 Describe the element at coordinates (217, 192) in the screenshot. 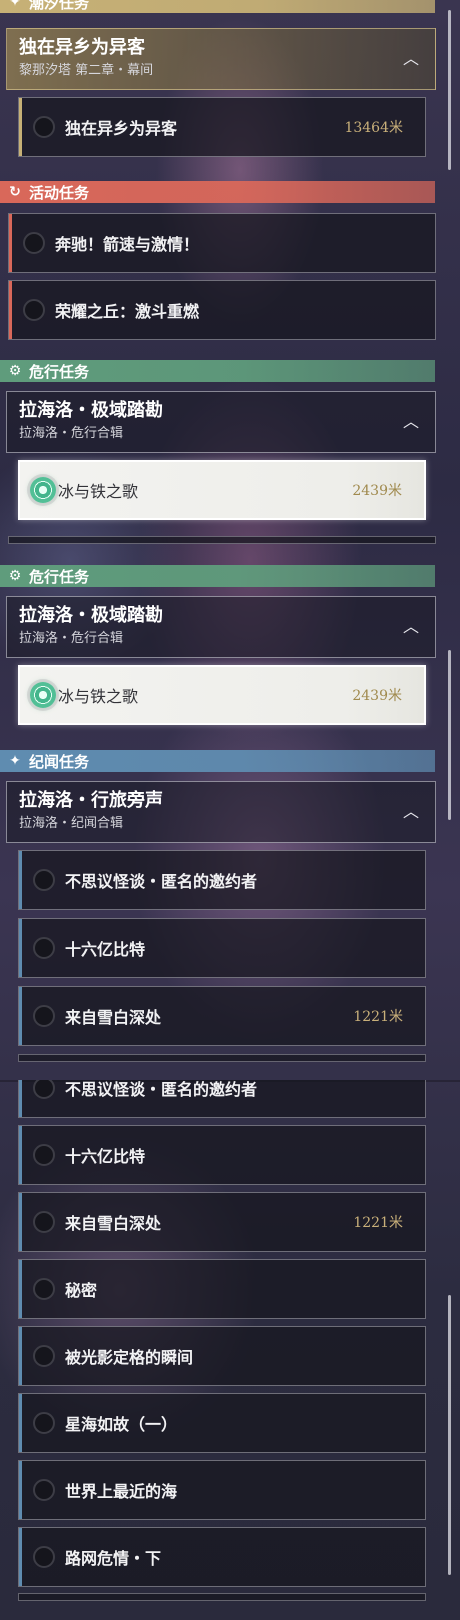

I see `category-header-event: ↻ 活动任务` at that location.